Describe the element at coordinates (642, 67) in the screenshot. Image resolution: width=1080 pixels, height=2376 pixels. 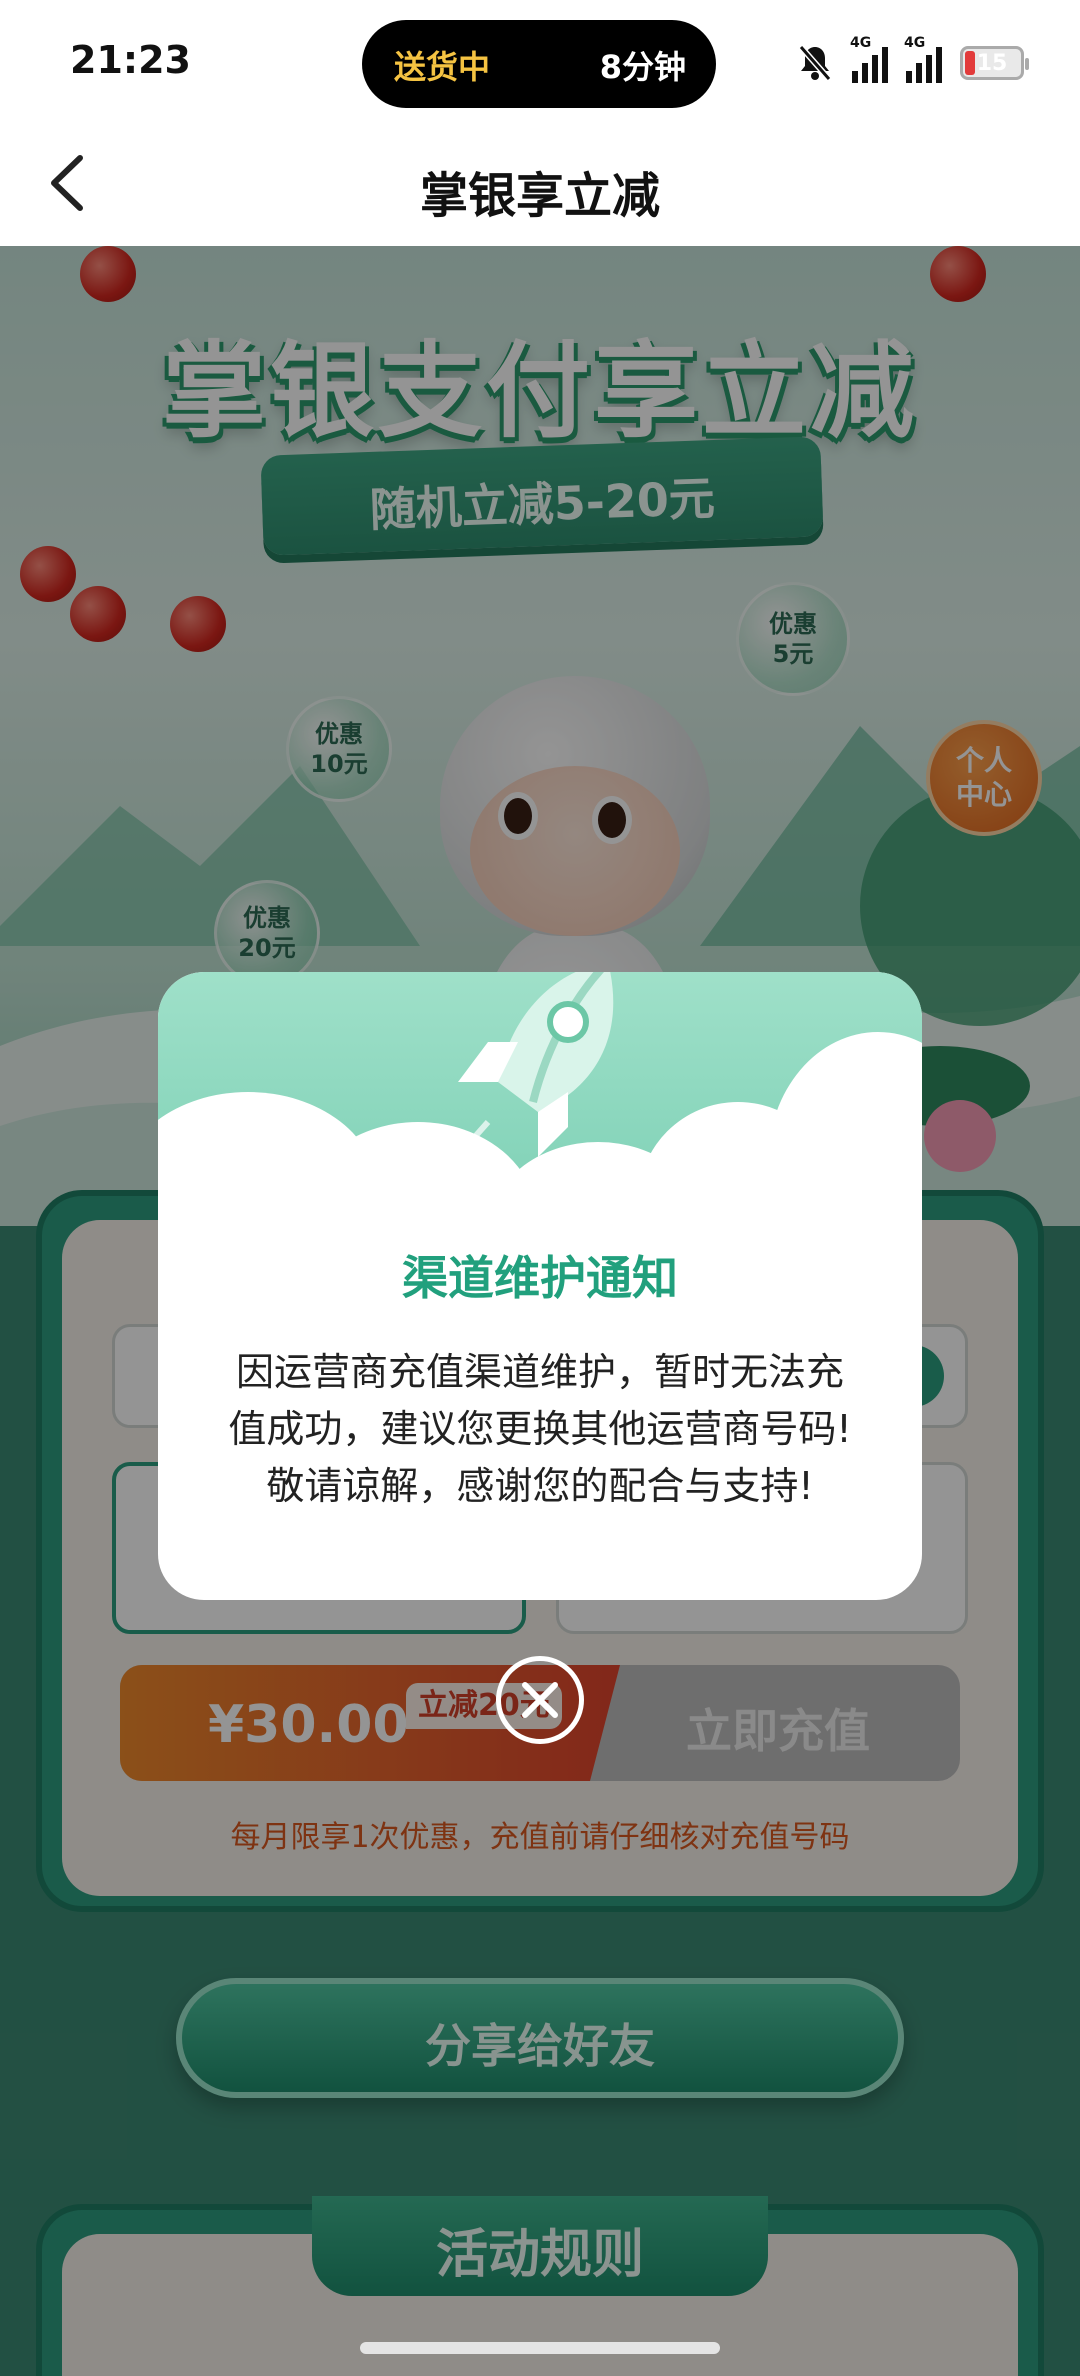
I see `delivery-eta: 8分钟` at that location.